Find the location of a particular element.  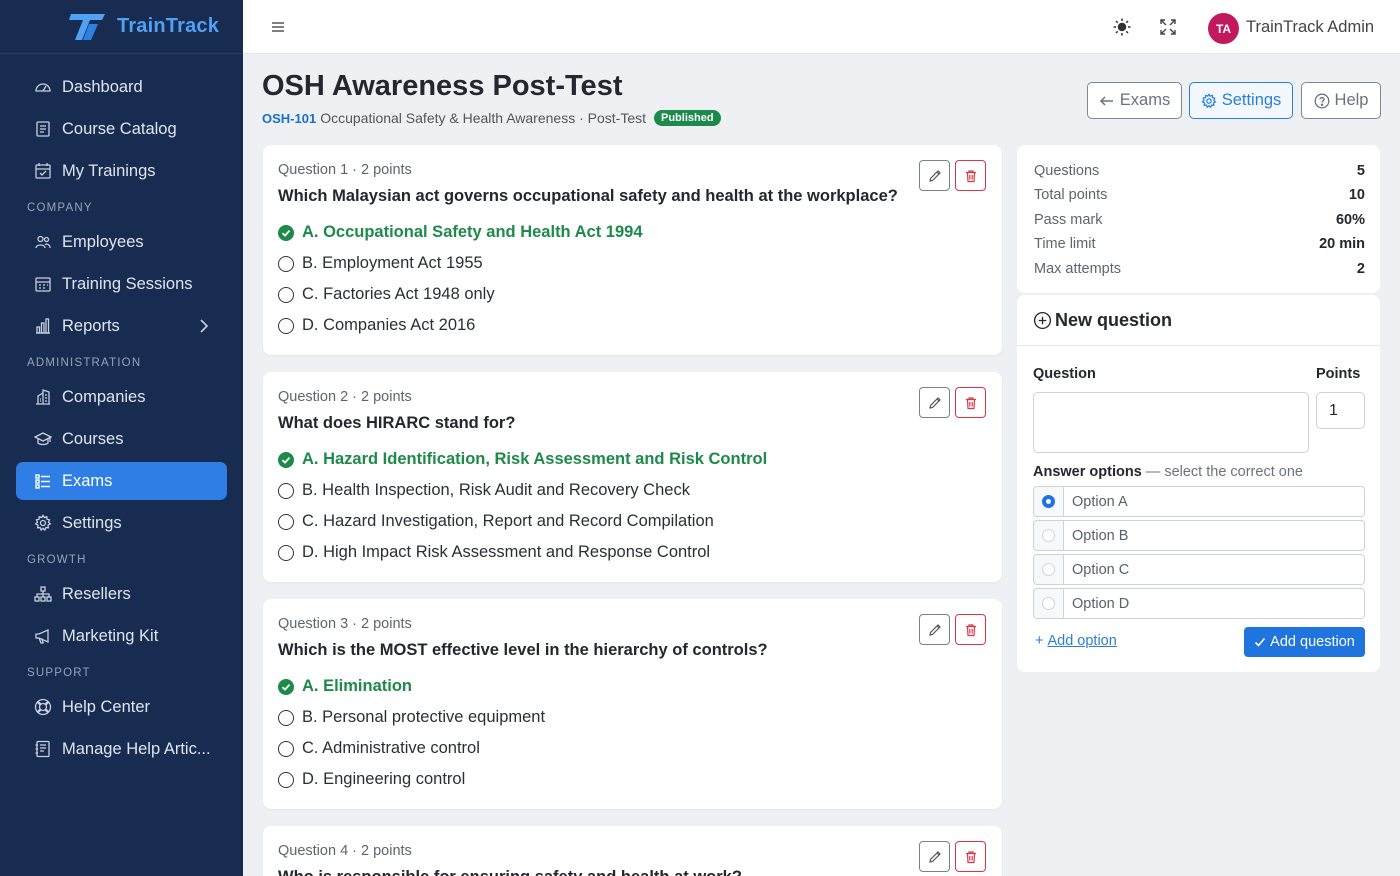

add-option-link: + Add option is located at coordinates (1076, 641).